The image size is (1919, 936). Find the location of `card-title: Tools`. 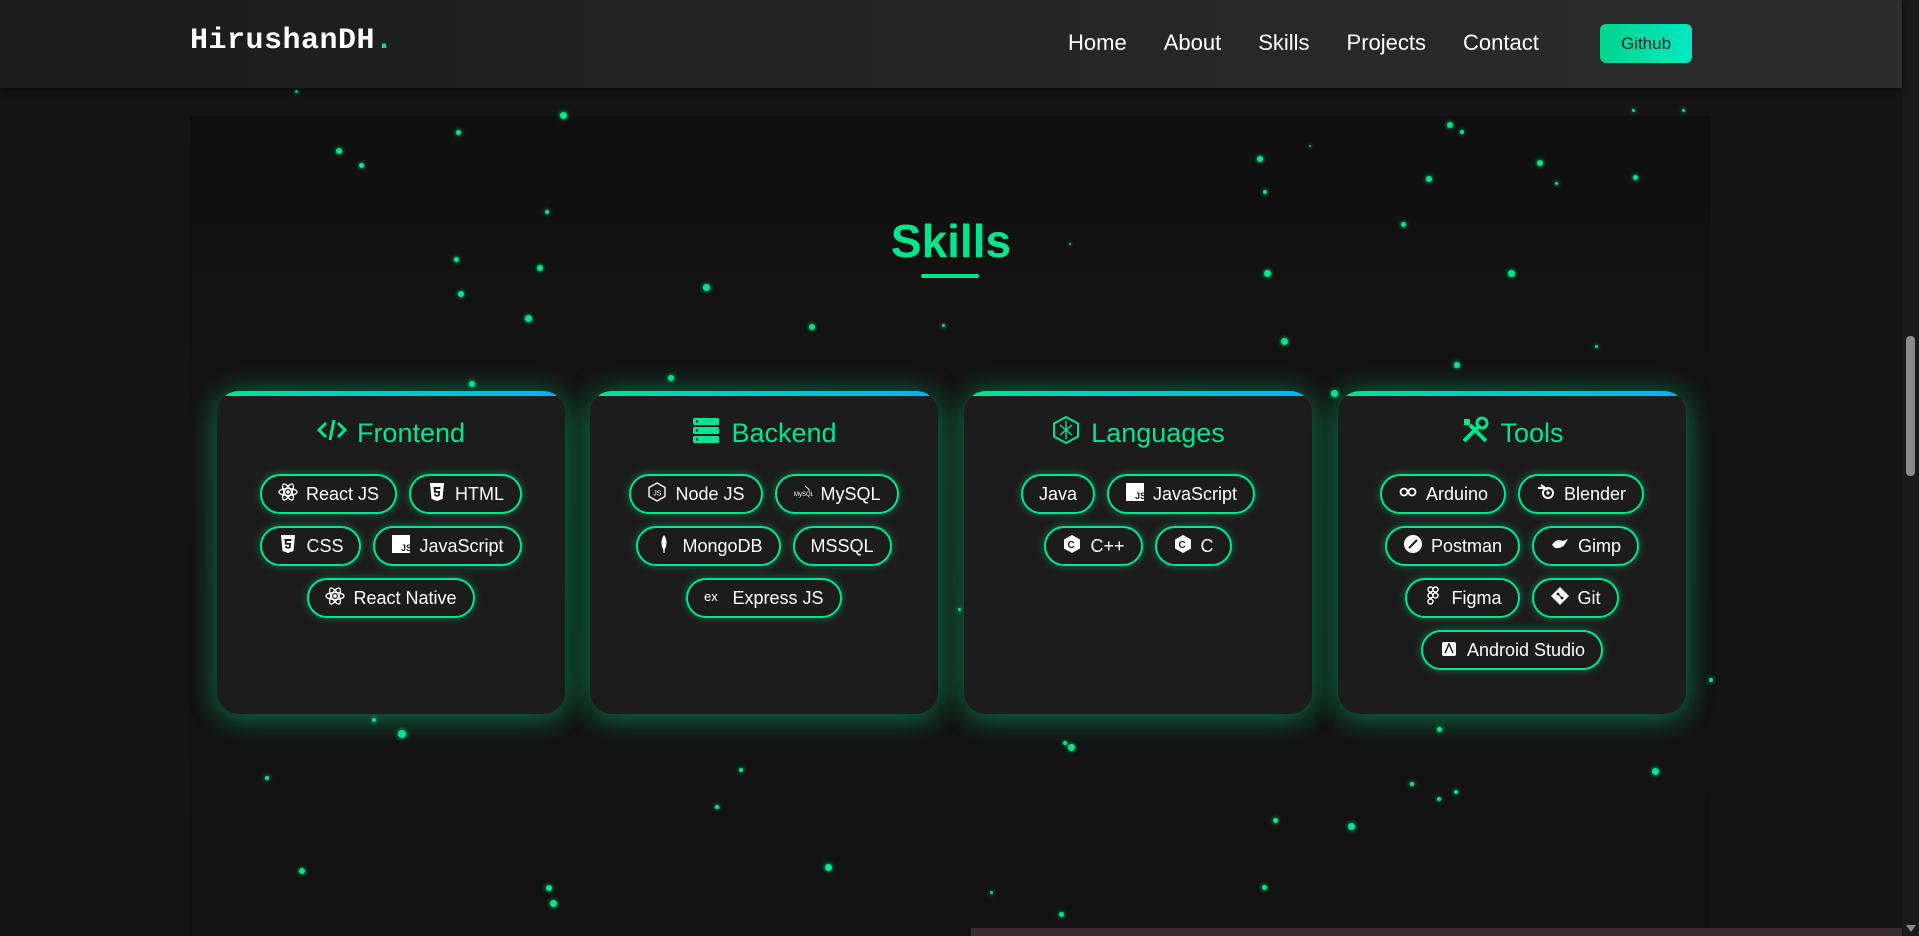

card-title: Tools is located at coordinates (1532, 433).